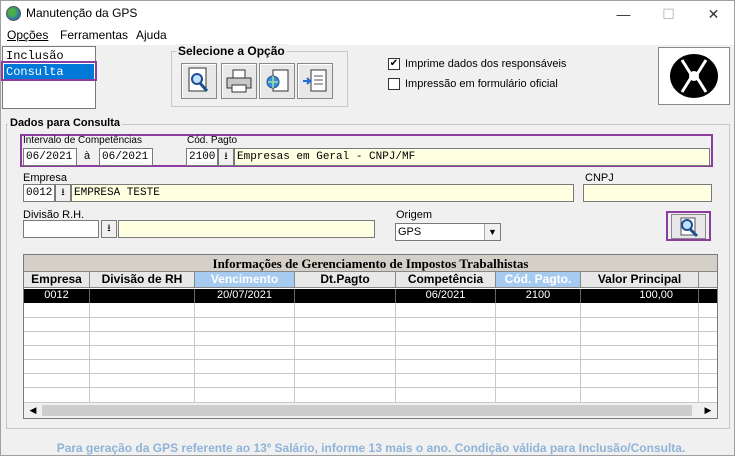  I want to click on globe-doc-icon, so click(277, 80).